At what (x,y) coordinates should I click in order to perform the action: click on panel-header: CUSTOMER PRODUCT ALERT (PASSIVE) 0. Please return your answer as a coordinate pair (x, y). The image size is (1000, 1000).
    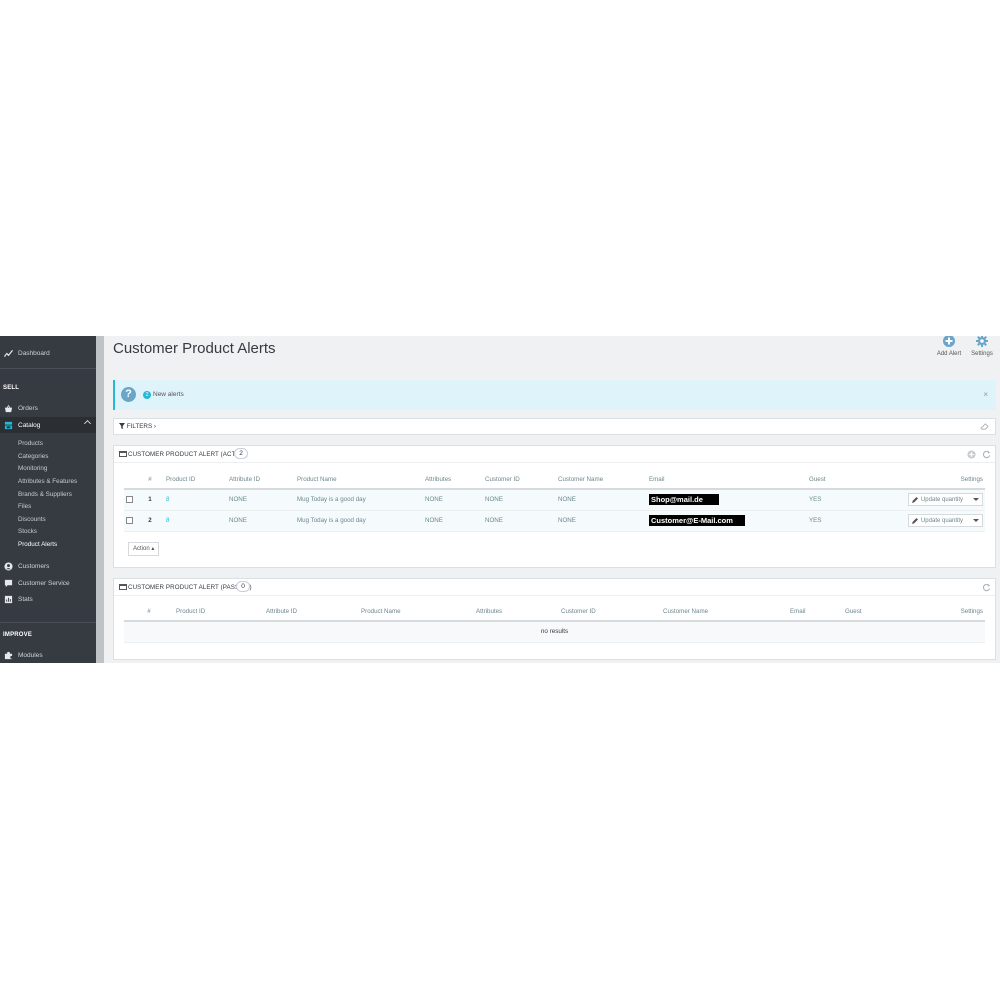
    Looking at the image, I should click on (554, 587).